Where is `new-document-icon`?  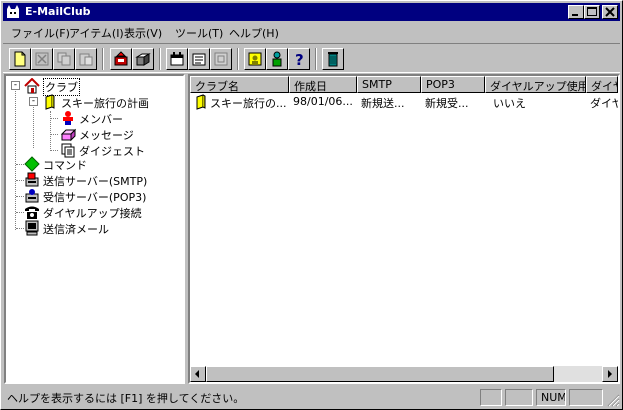
new-document-icon is located at coordinates (20, 59).